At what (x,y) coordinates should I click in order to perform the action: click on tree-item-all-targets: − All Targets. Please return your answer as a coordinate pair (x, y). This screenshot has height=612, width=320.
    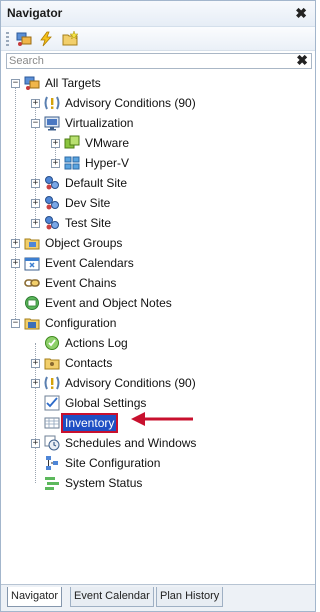
    Looking at the image, I should click on (57, 83).